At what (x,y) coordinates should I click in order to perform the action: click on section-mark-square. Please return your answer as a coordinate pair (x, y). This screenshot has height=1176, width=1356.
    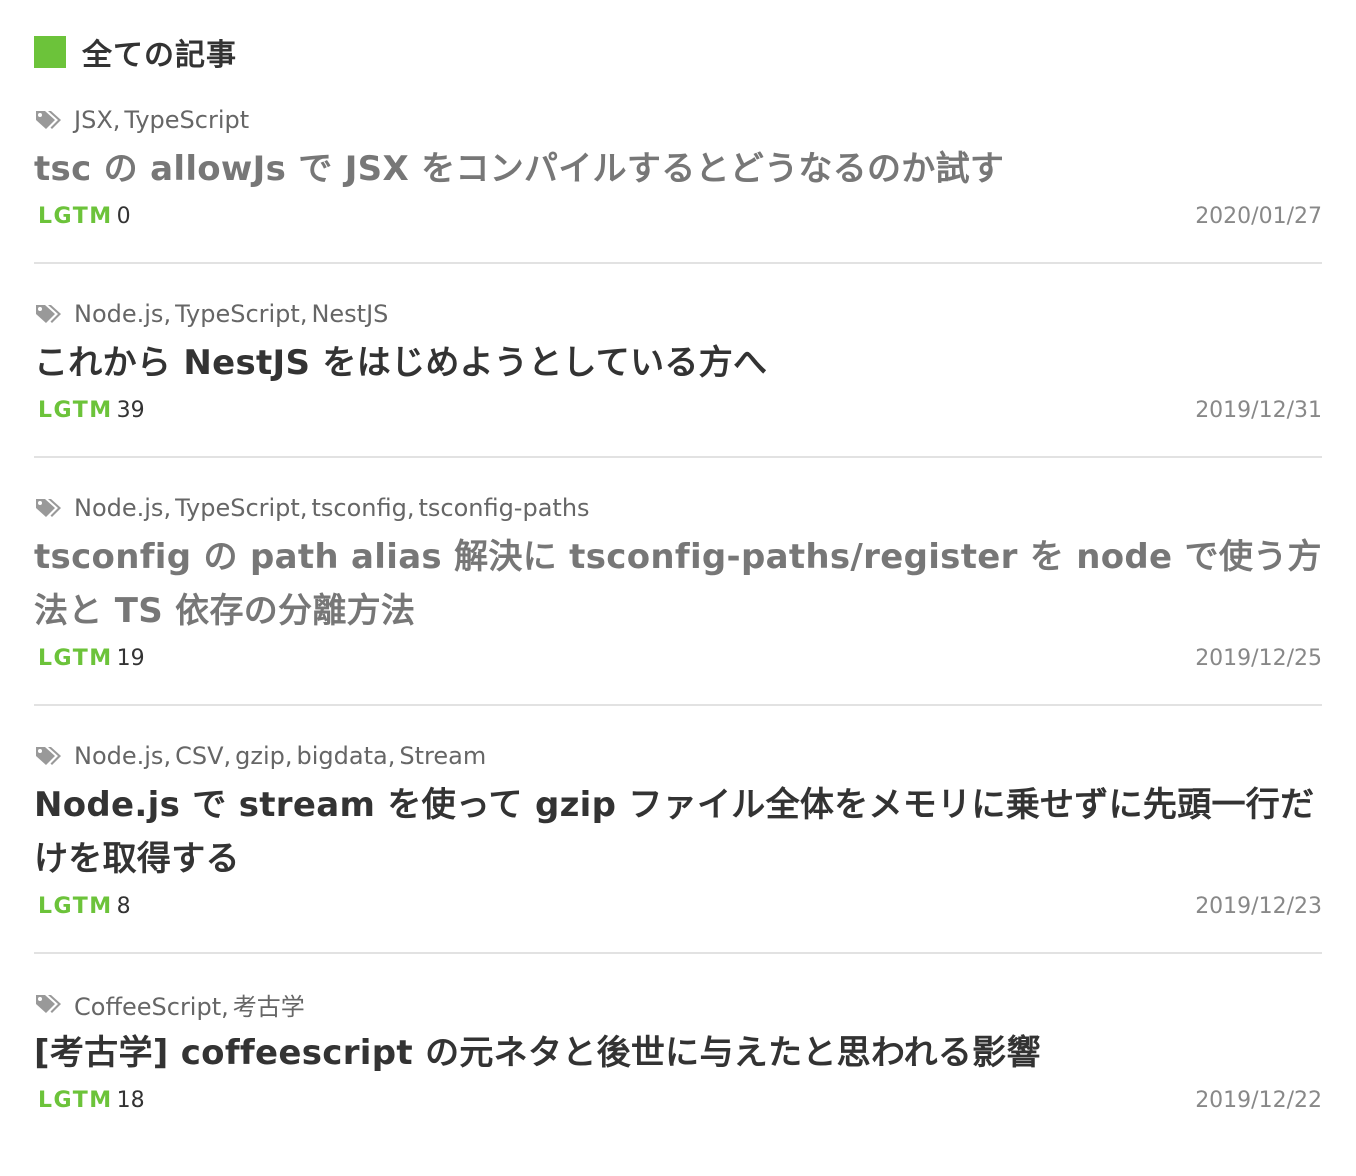
    Looking at the image, I should click on (50, 52).